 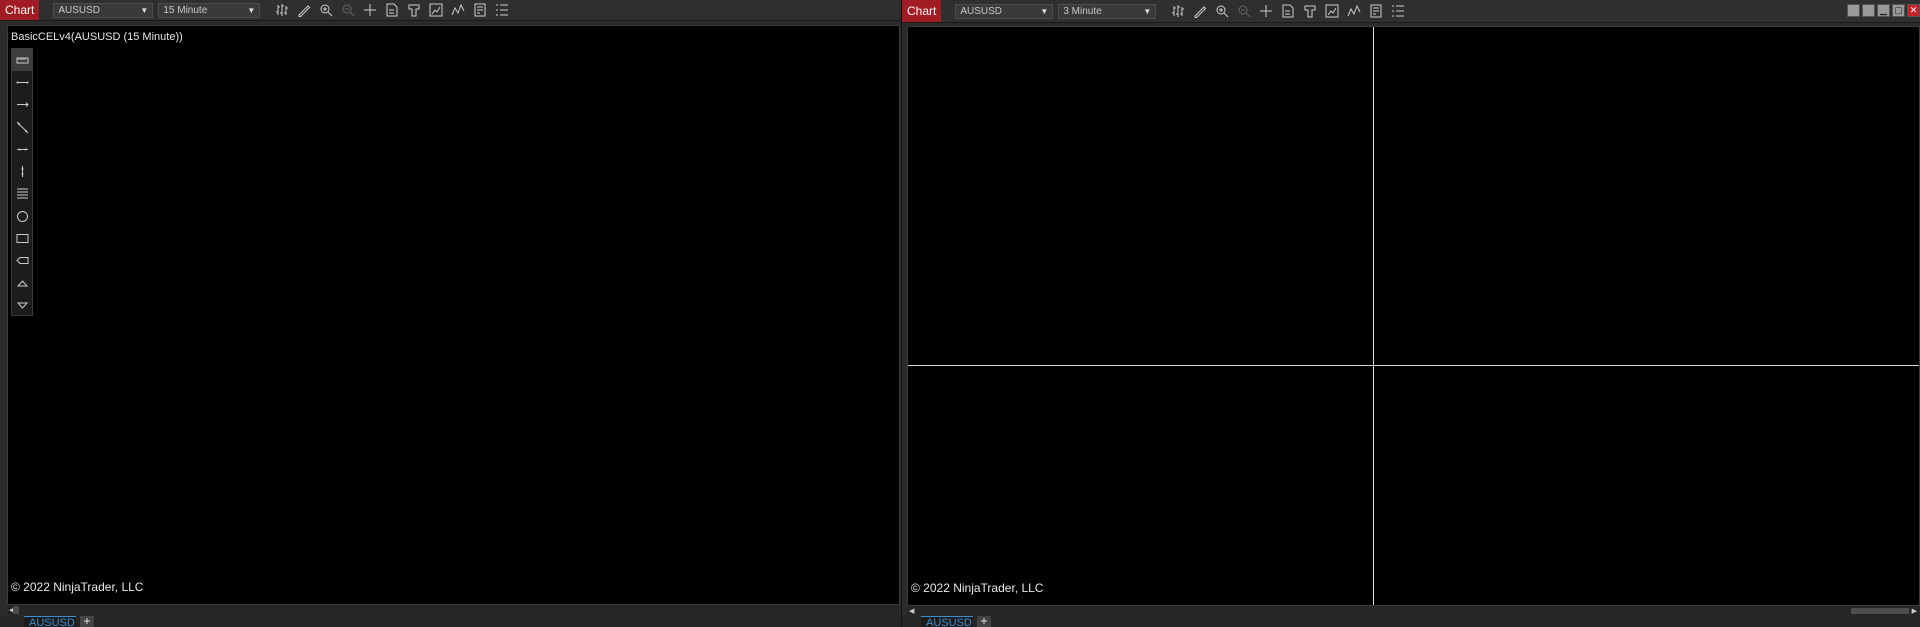 I want to click on period-value: 3 Minute, so click(x=1082, y=11).